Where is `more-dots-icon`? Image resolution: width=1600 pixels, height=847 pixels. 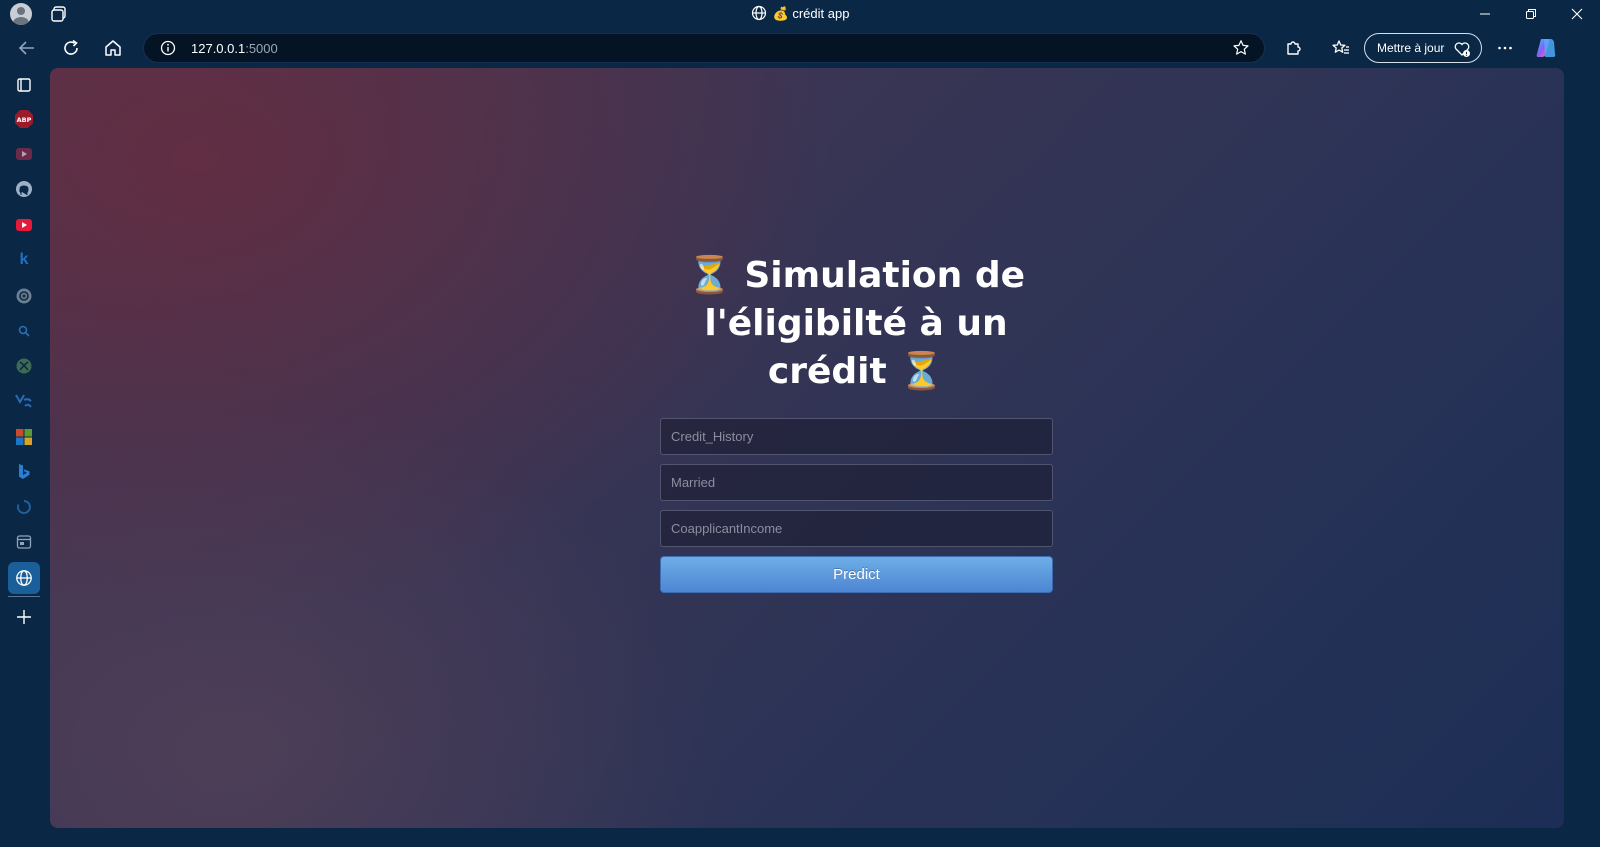 more-dots-icon is located at coordinates (1505, 48).